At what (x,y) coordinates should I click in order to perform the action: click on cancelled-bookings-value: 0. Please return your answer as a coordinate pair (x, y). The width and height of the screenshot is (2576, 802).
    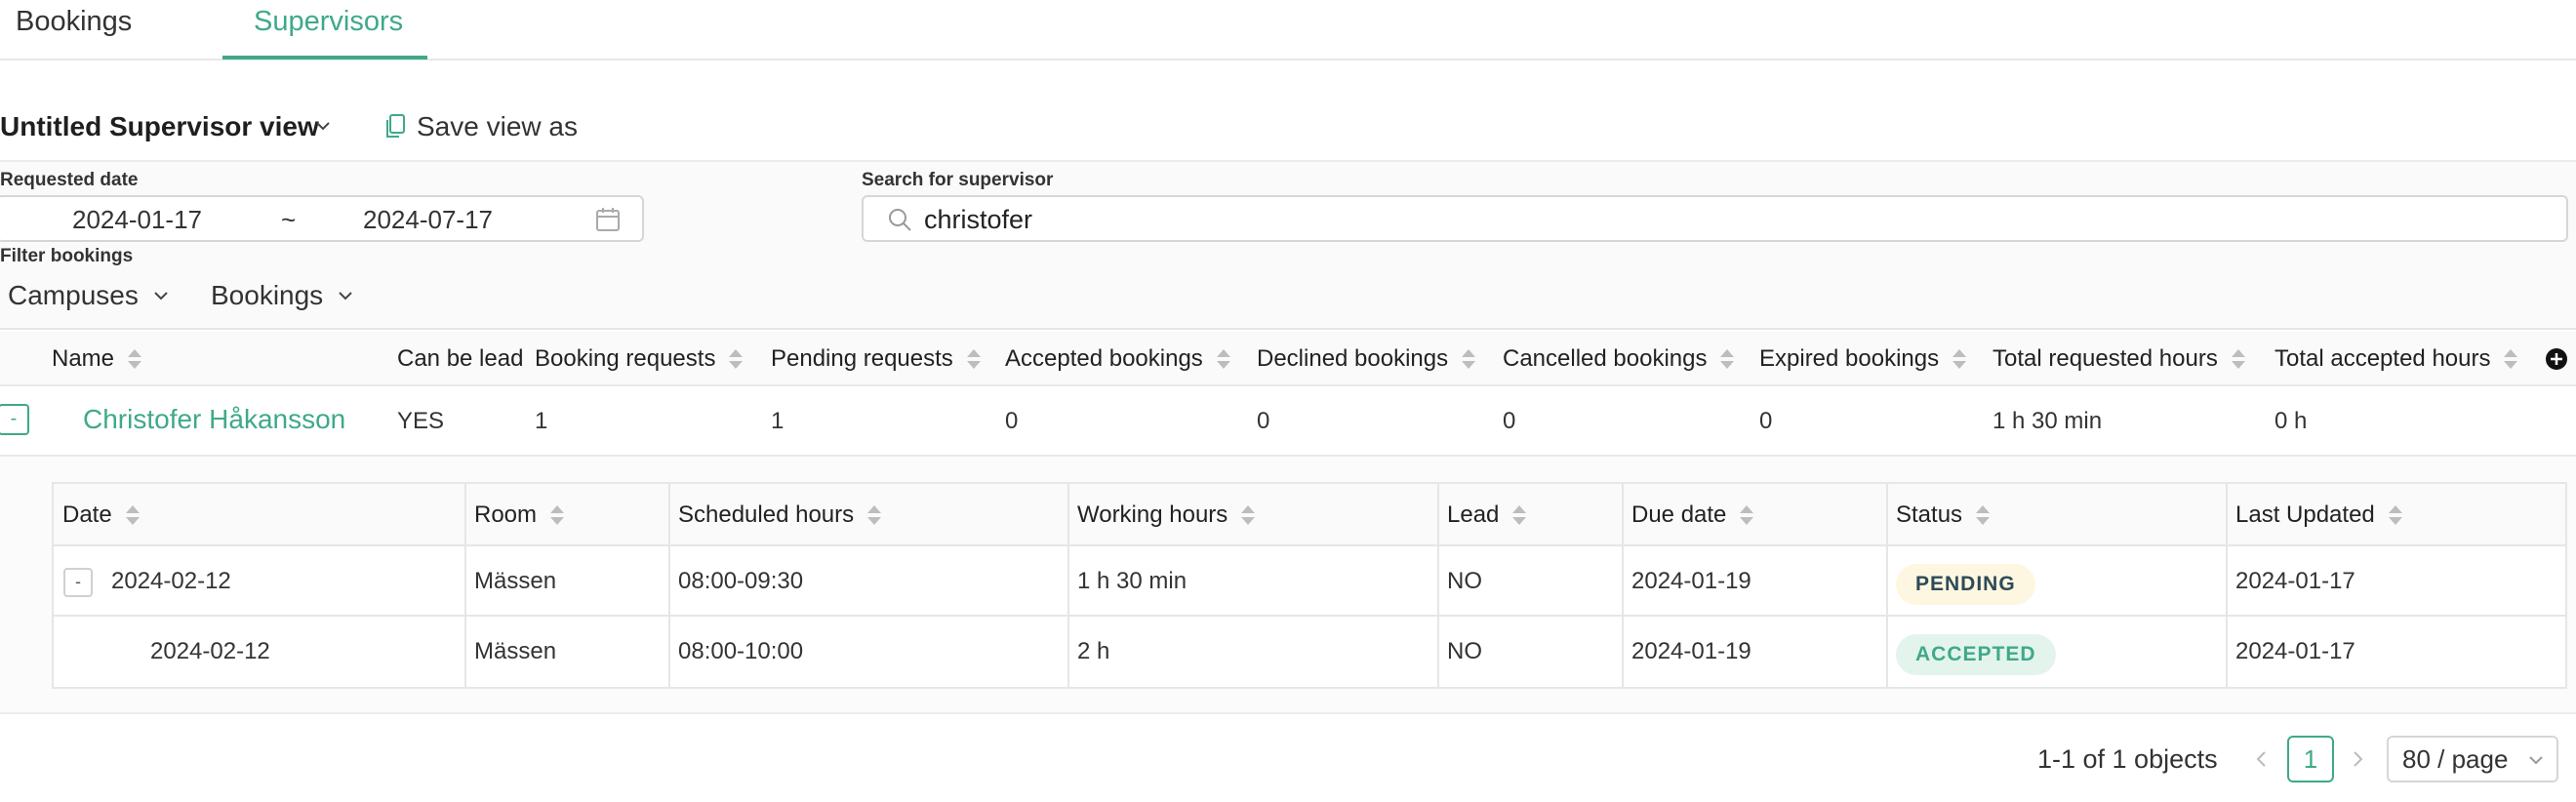
    Looking at the image, I should click on (1509, 421).